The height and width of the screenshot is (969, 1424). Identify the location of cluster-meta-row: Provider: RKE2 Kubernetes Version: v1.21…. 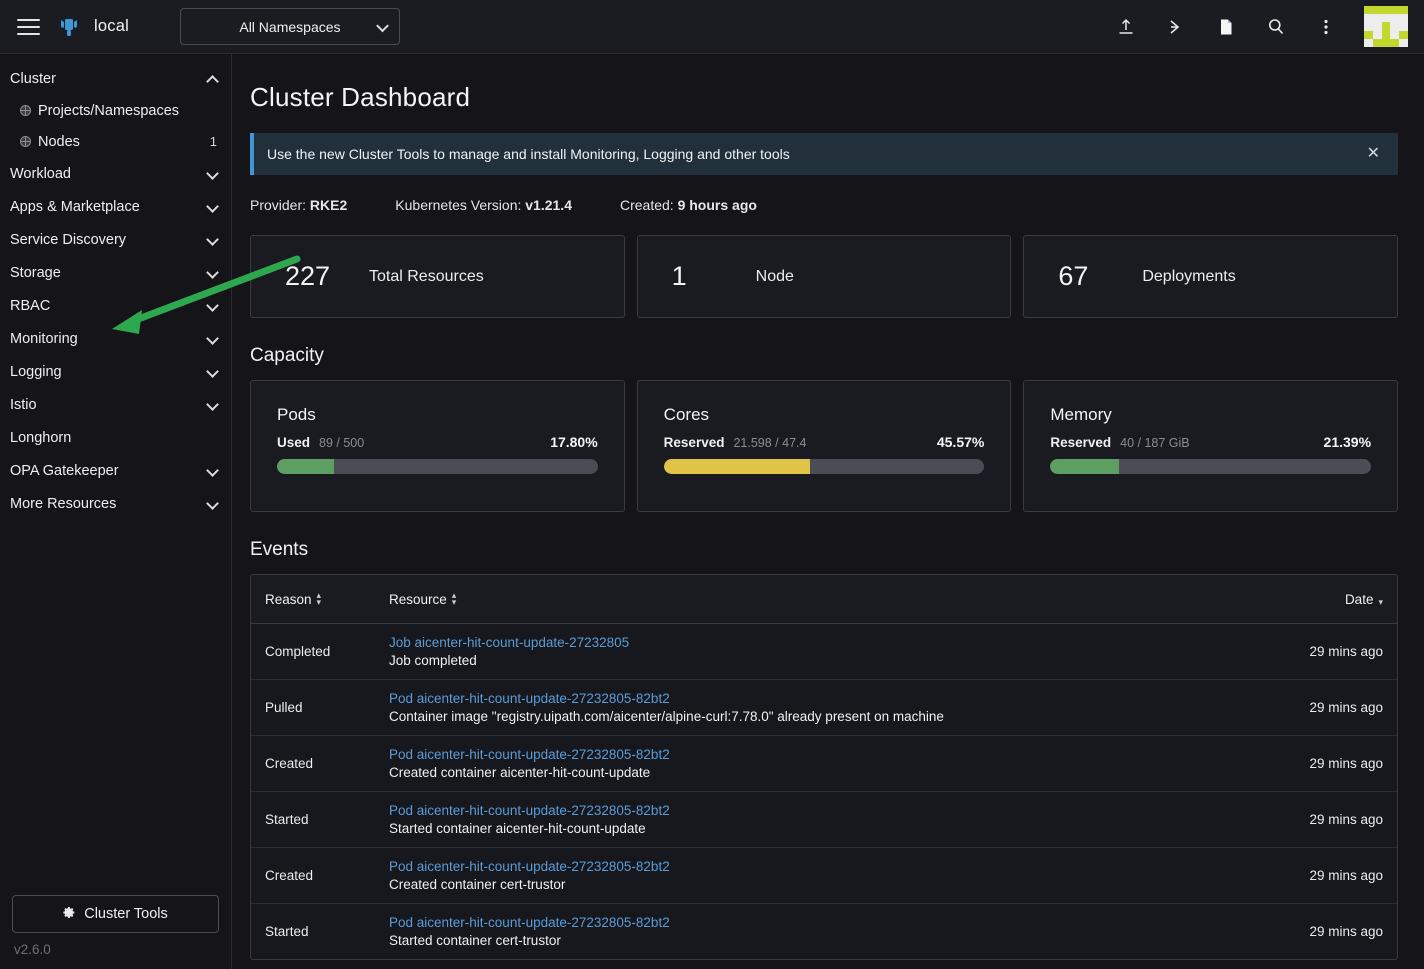
(824, 214).